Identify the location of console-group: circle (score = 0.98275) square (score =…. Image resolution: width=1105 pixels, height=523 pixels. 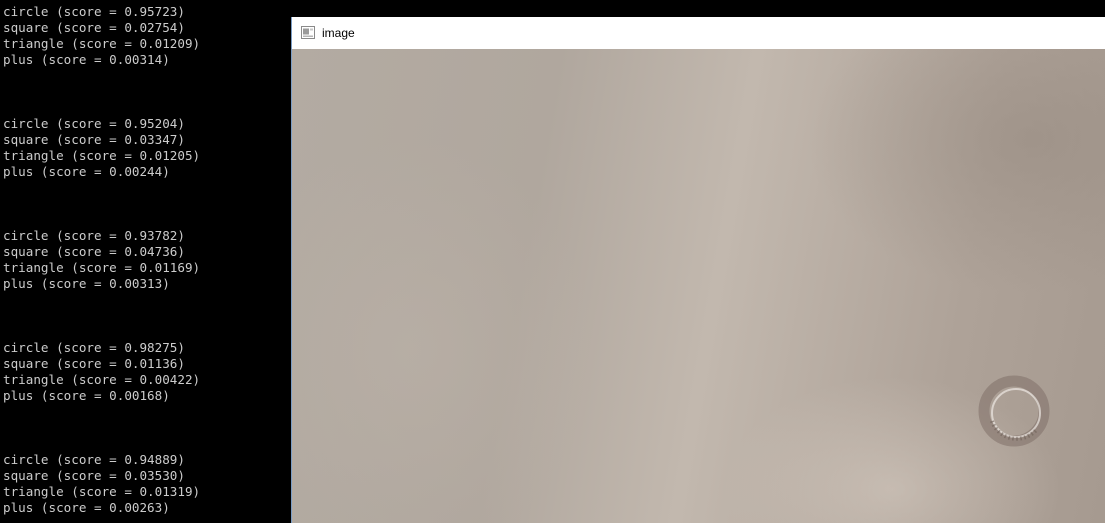
(101, 372).